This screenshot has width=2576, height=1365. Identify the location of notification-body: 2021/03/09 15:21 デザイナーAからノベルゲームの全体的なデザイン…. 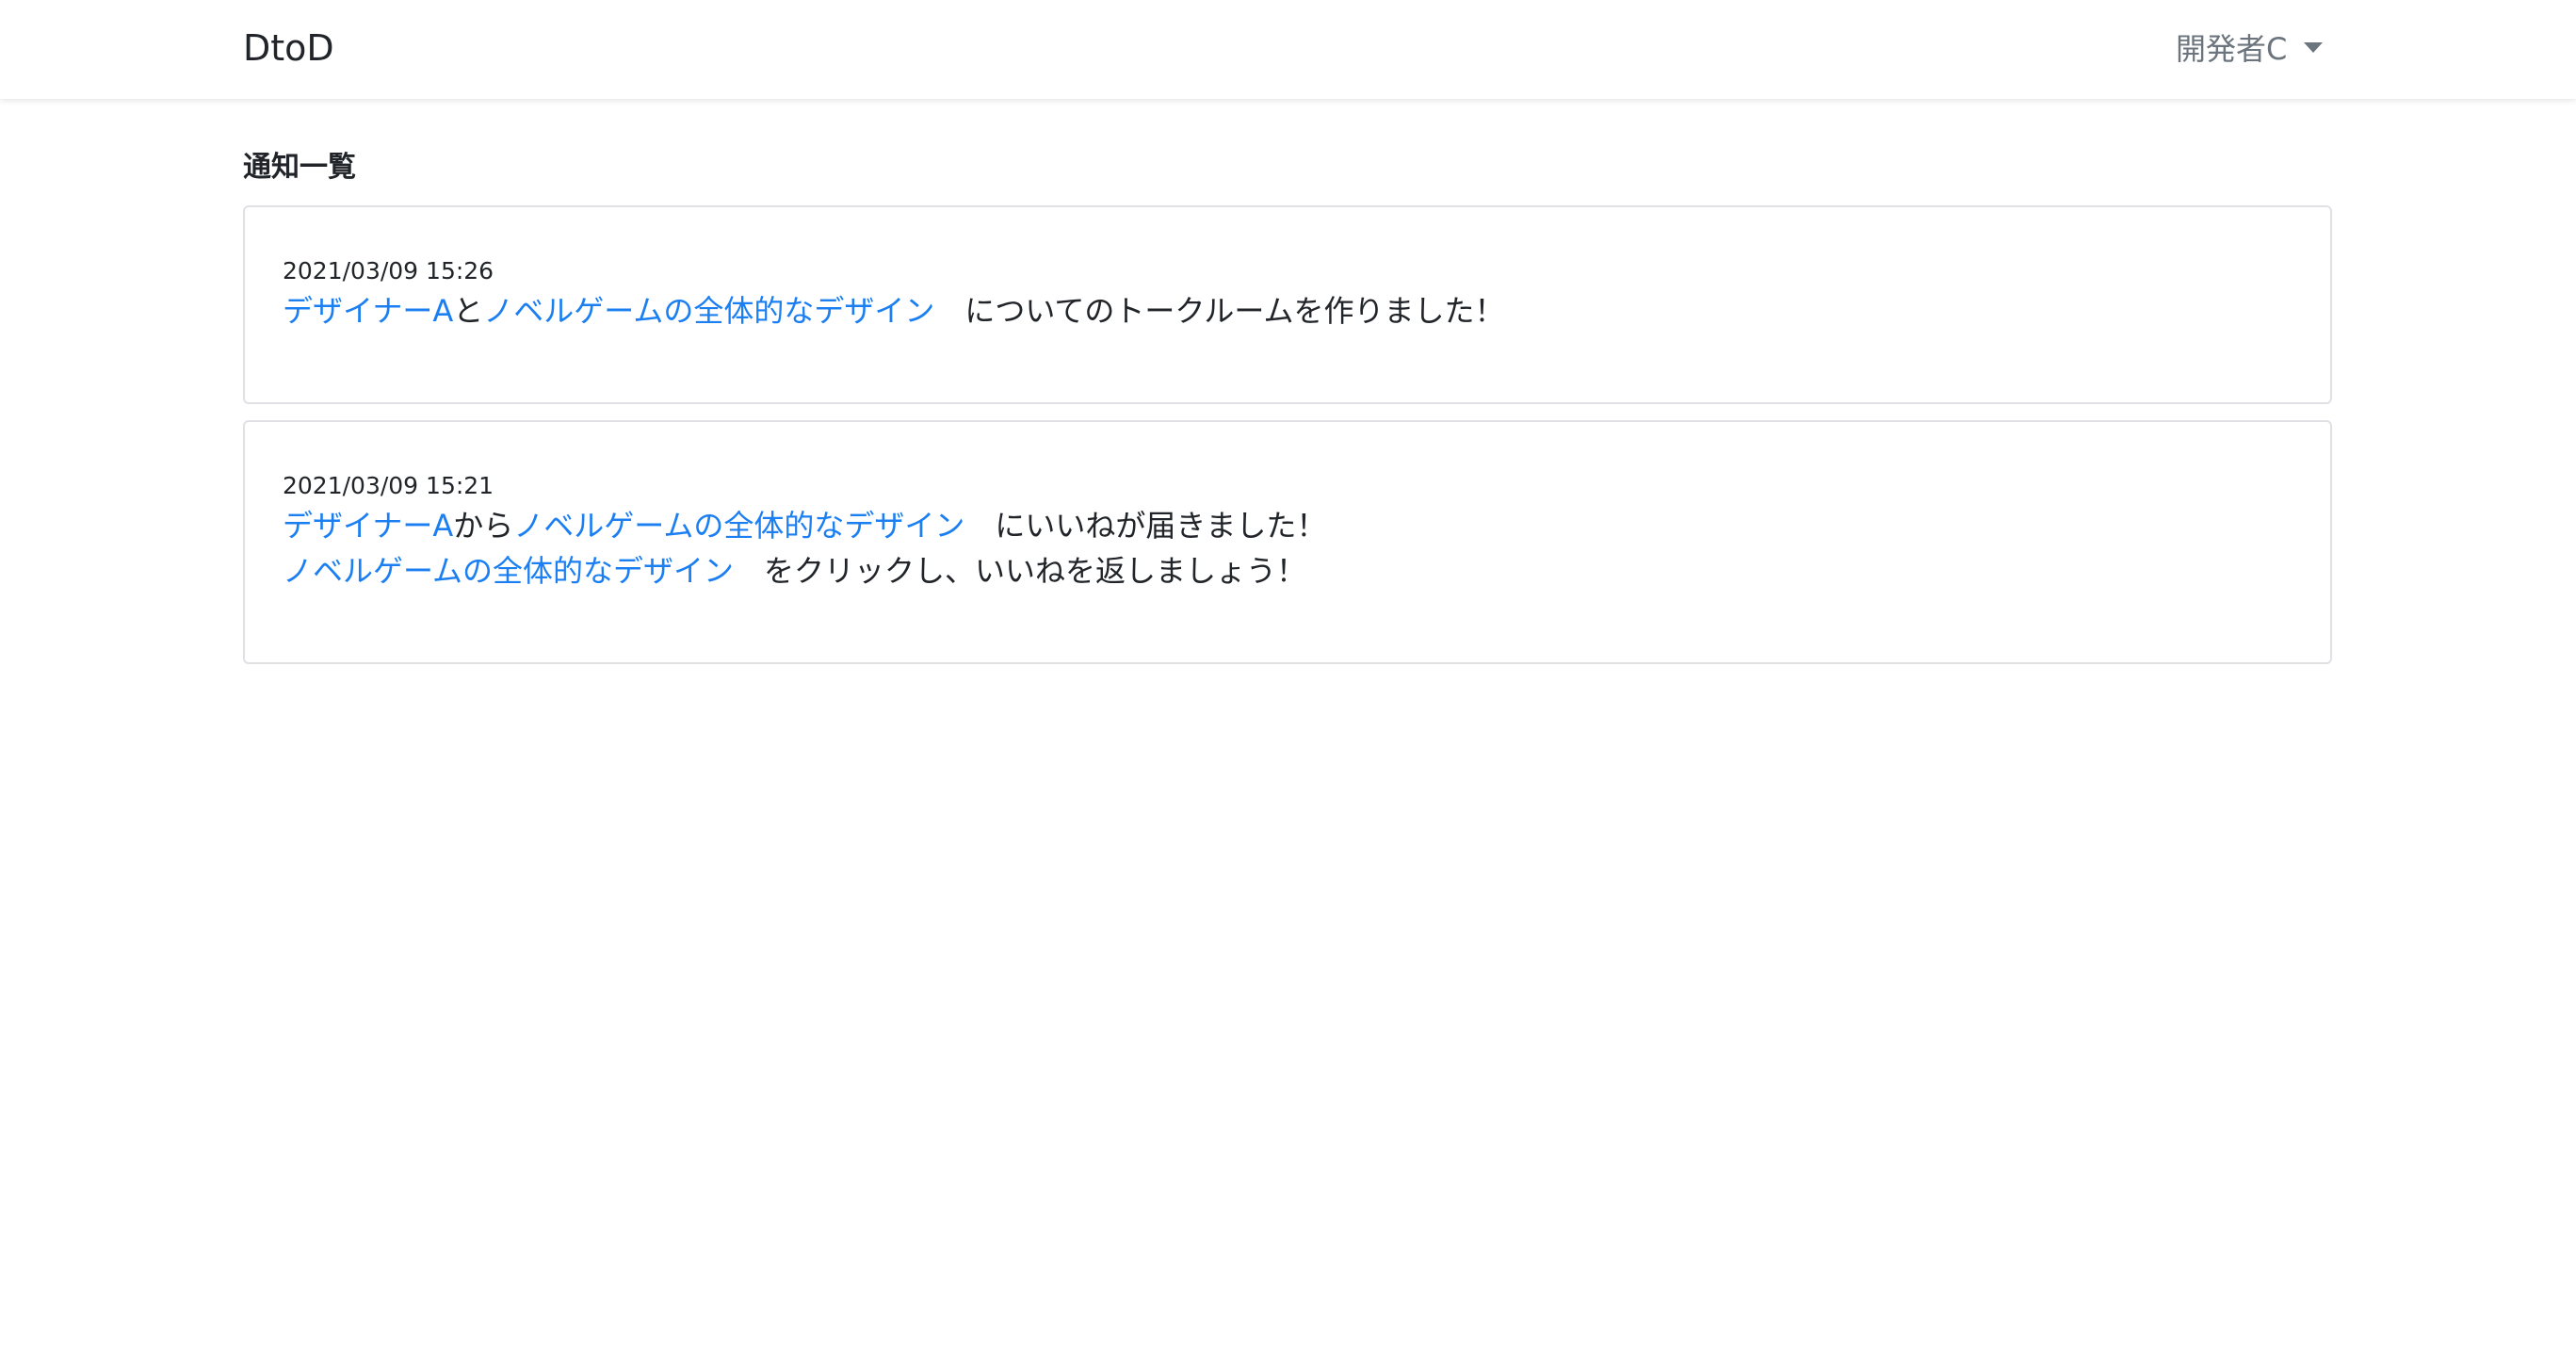
(1287, 531).